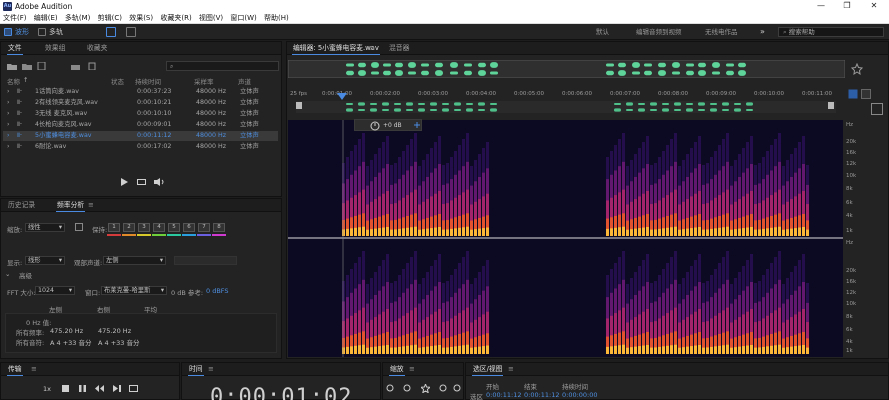 This screenshot has height=400, width=889. Describe the element at coordinates (13, 81) in the screenshot. I see `column-name: 名称` at that location.